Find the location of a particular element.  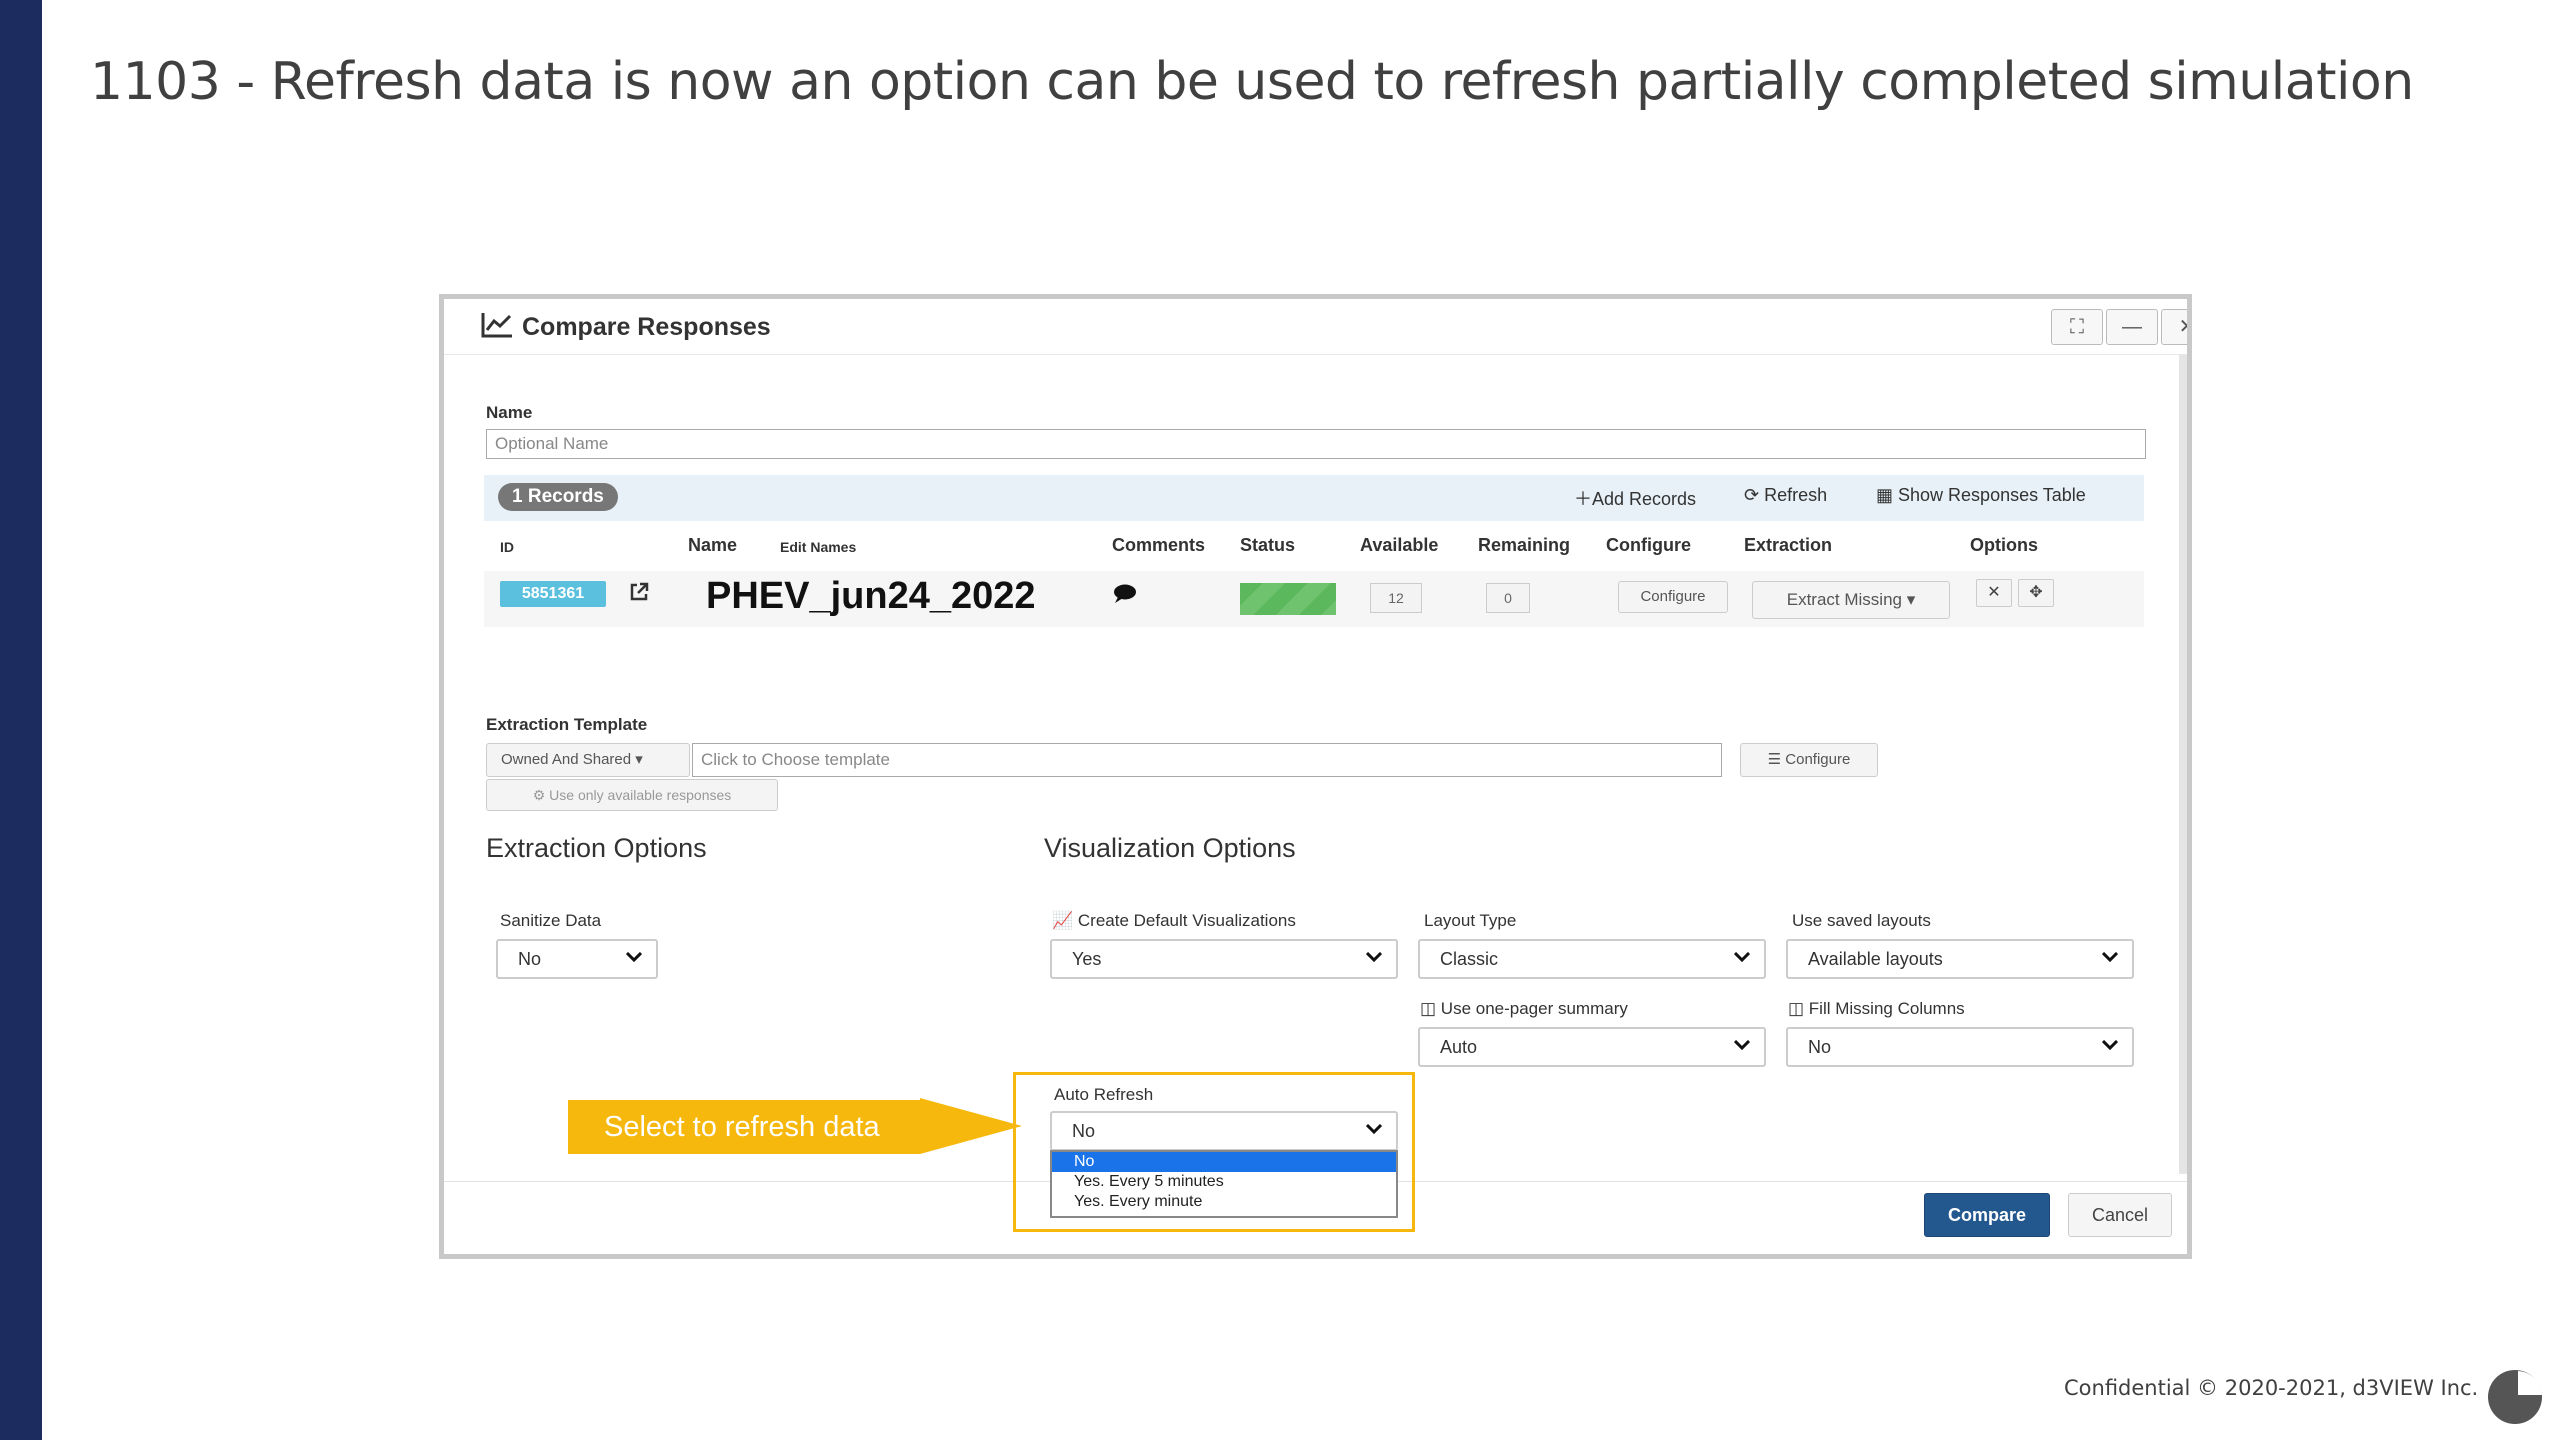

external-link-icon is located at coordinates (639, 592).